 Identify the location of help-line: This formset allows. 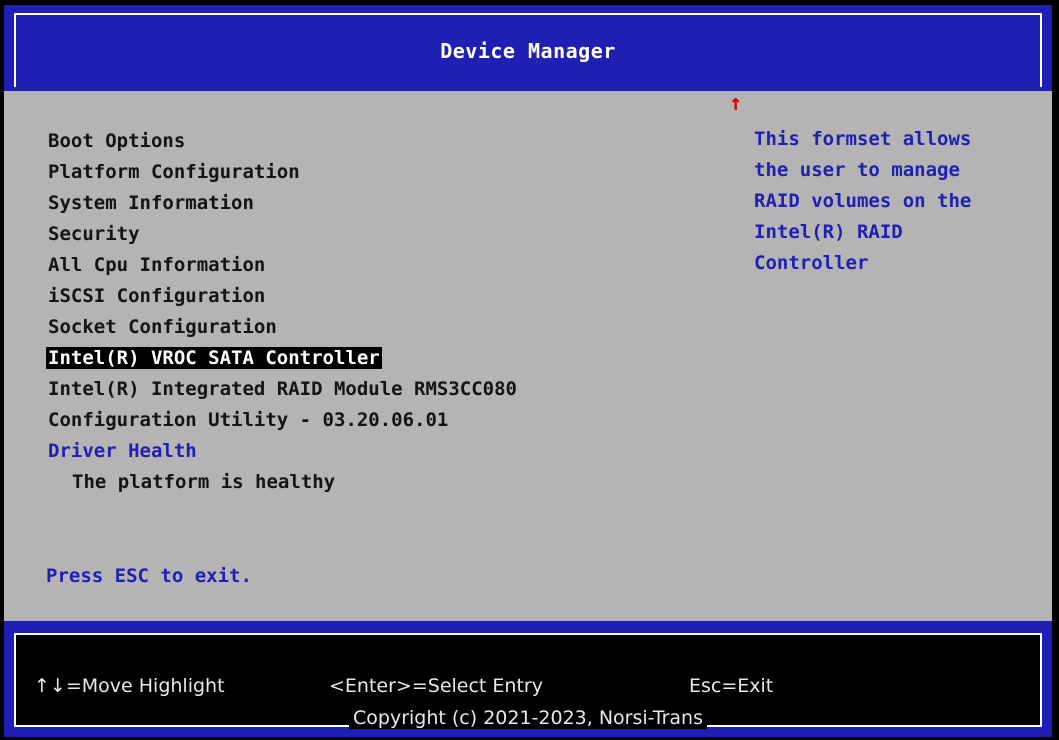
(863, 139).